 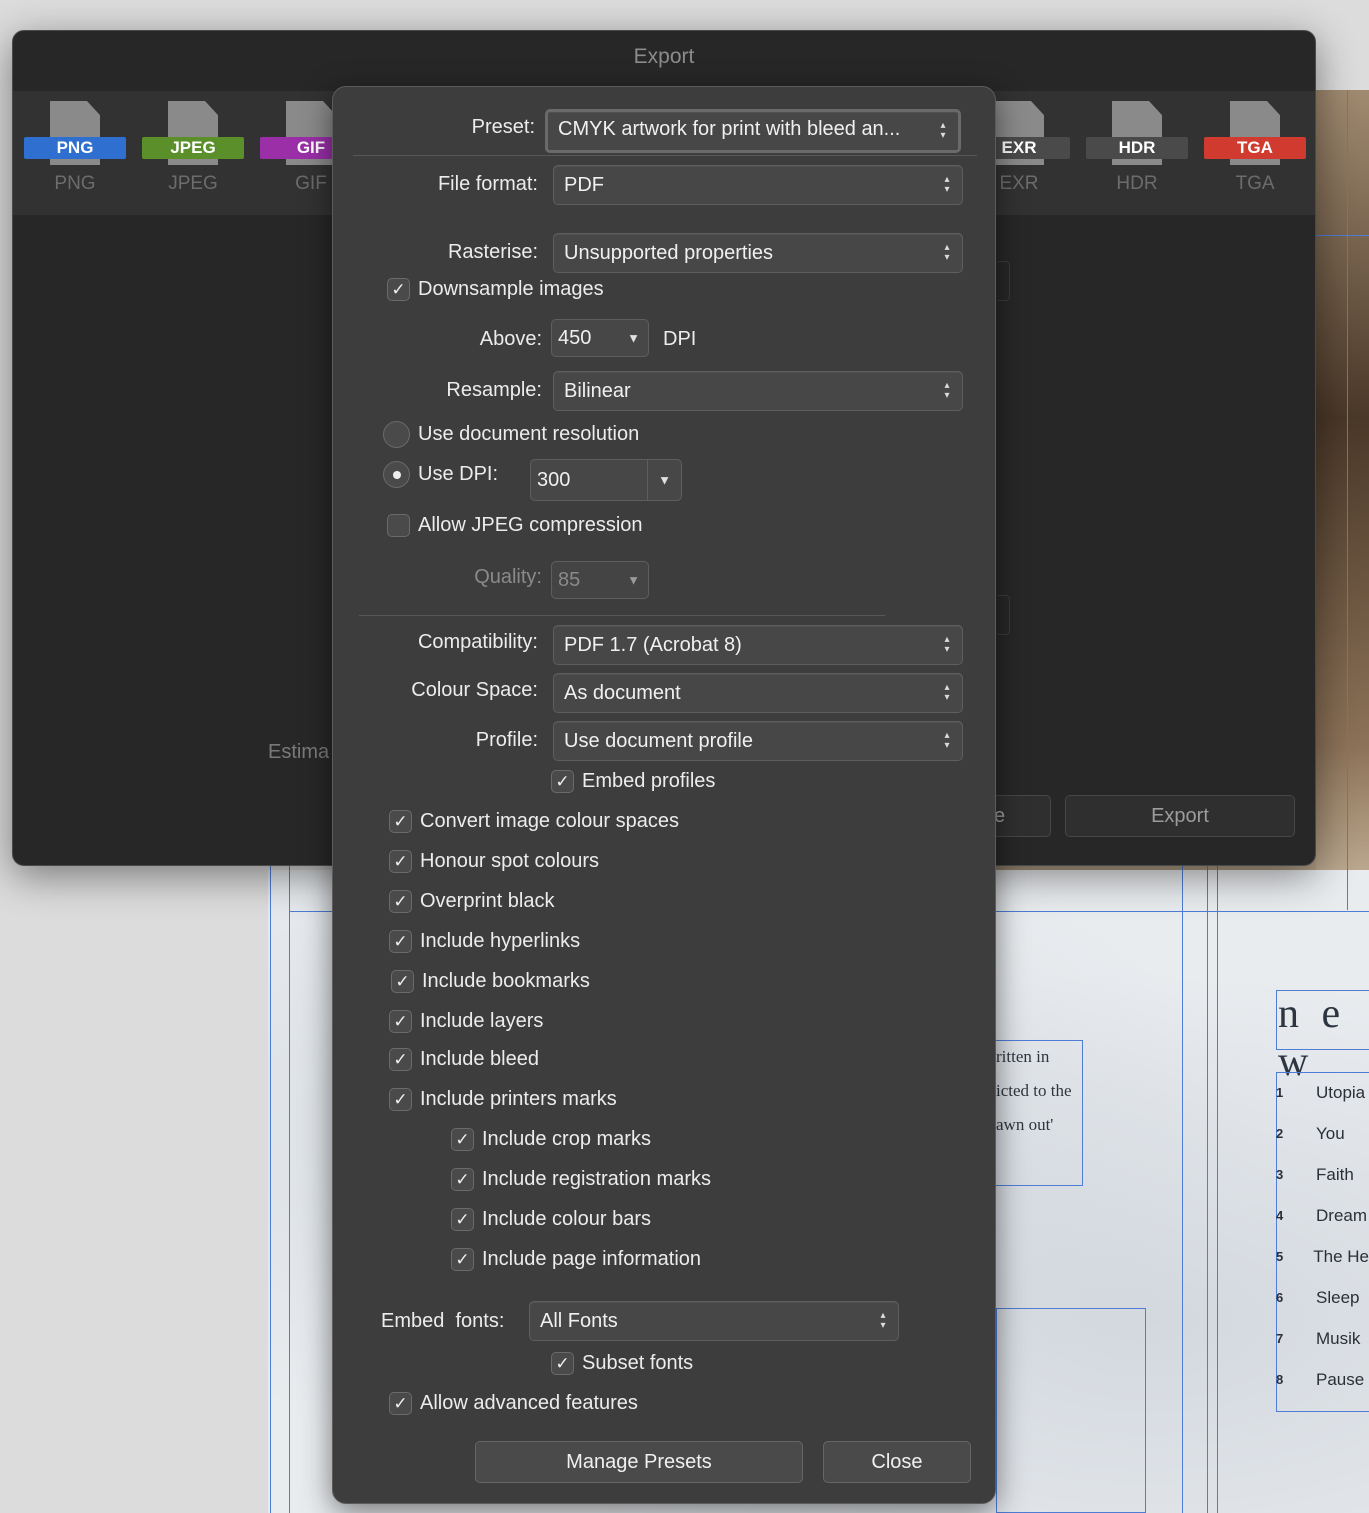 I want to click on toc-number: 4, so click(x=1280, y=1215).